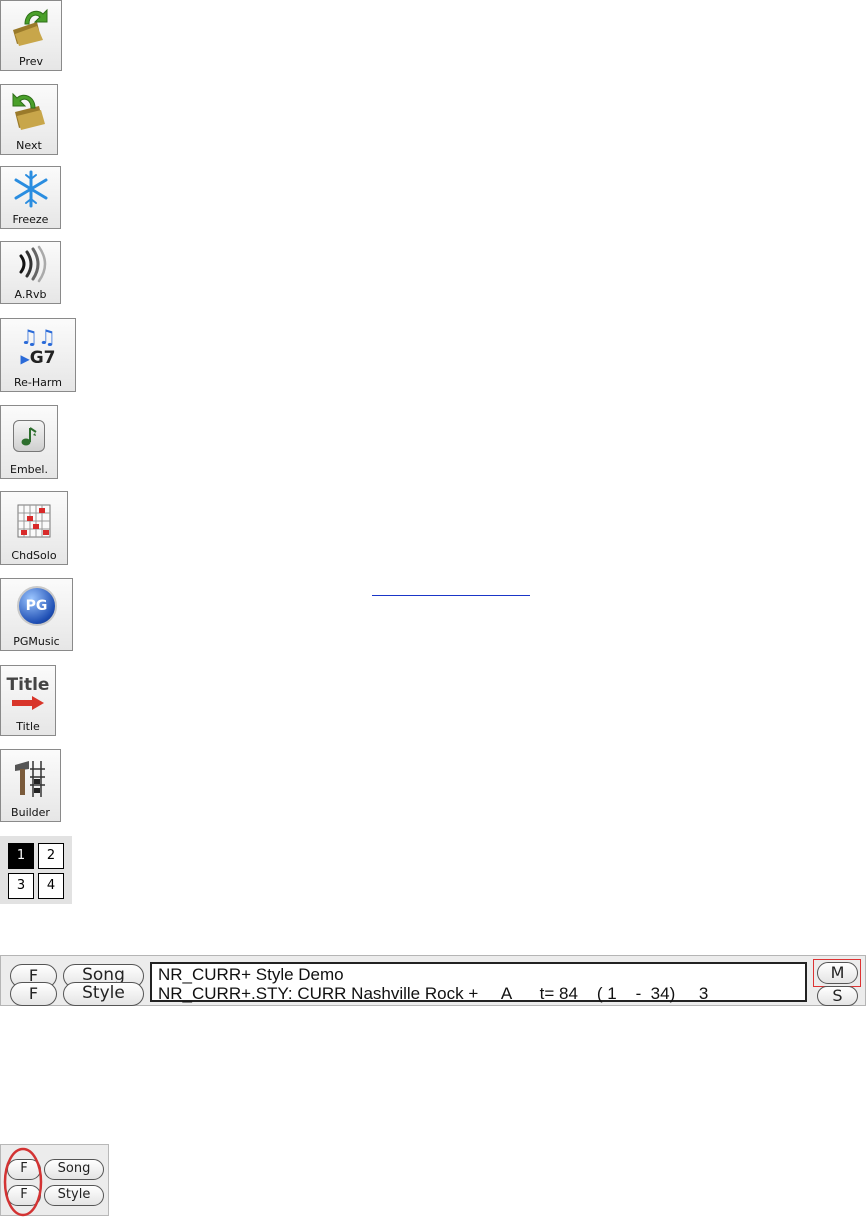 This screenshot has width=866, height=1217. I want to click on style-button: Style, so click(103, 994).